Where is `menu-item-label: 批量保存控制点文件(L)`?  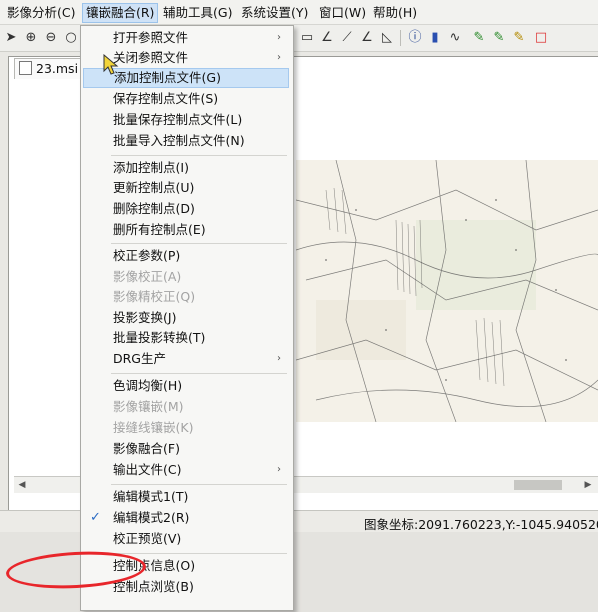 menu-item-label: 批量保存控制点文件(L) is located at coordinates (178, 119).